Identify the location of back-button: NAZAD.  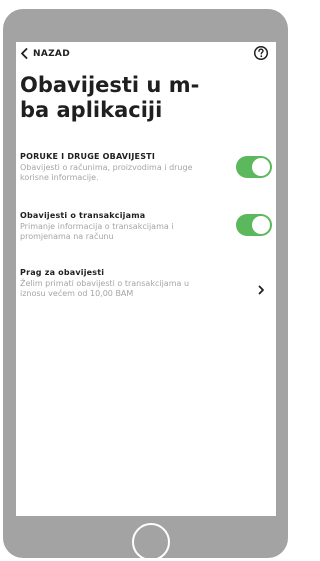
(45, 53).